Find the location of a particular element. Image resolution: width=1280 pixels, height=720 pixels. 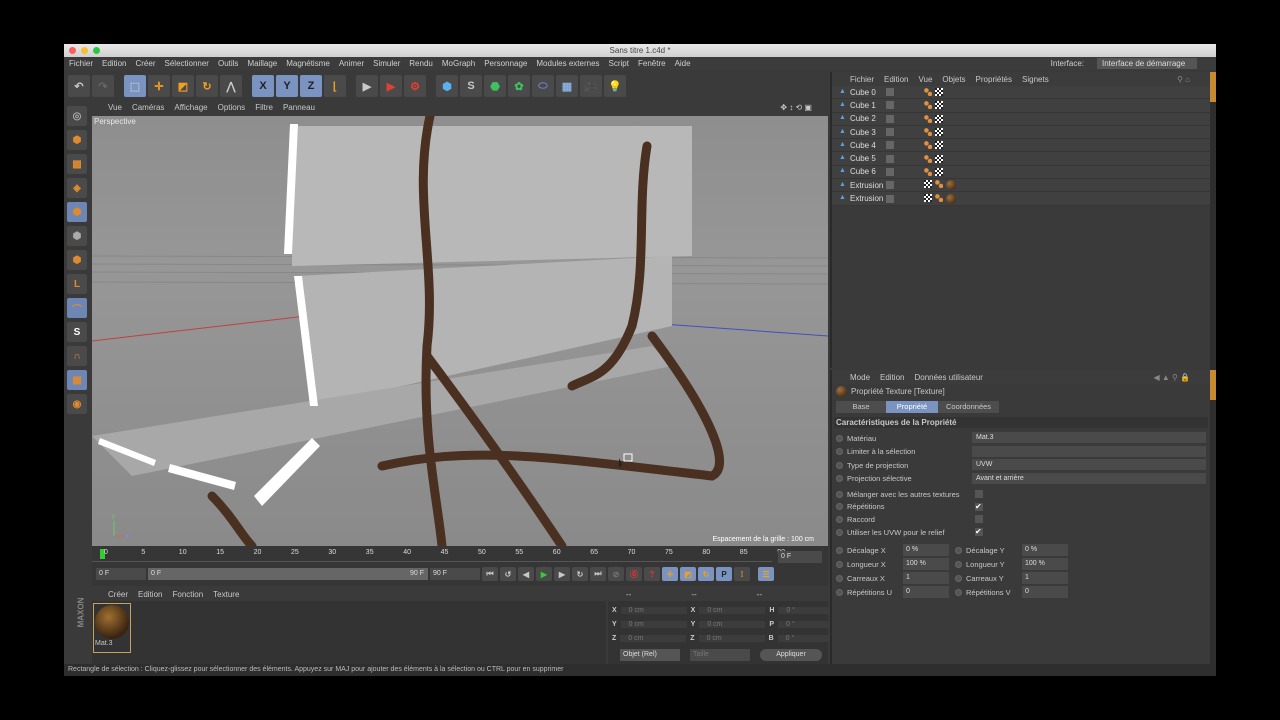

key-pla-icon: ⁞ is located at coordinates (742, 574).